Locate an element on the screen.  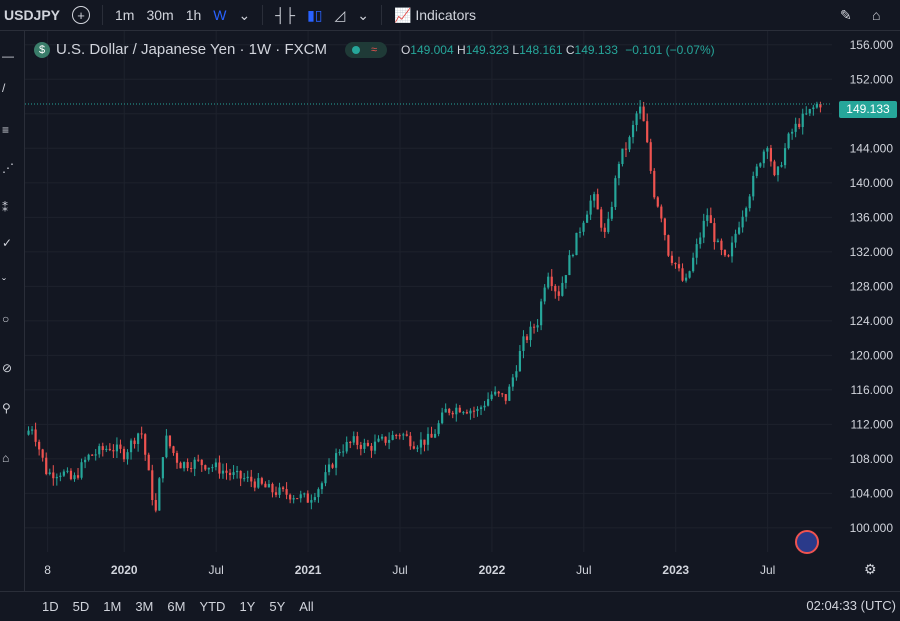
close-value: 149.133 is located at coordinates (596, 49).